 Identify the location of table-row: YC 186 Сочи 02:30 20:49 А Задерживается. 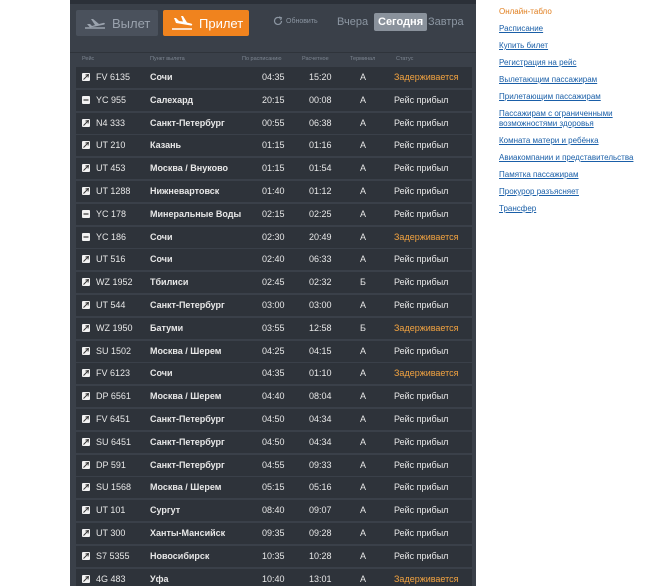
(274, 237).